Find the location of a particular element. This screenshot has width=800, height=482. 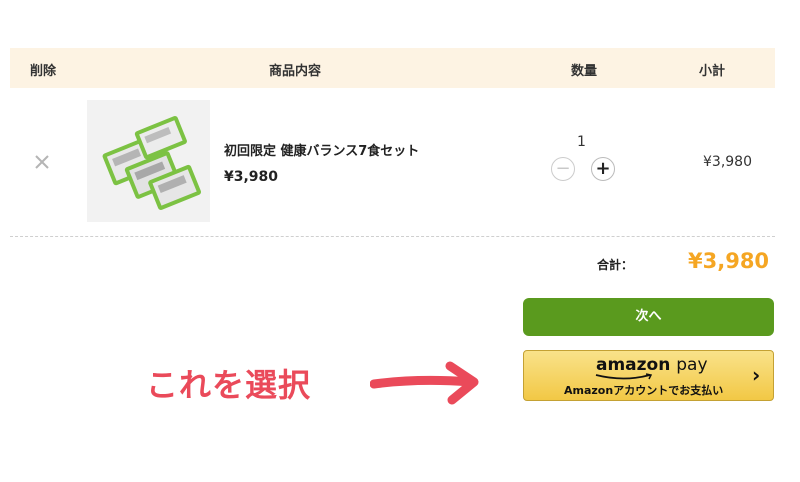

remove-item-button is located at coordinates (42, 162).